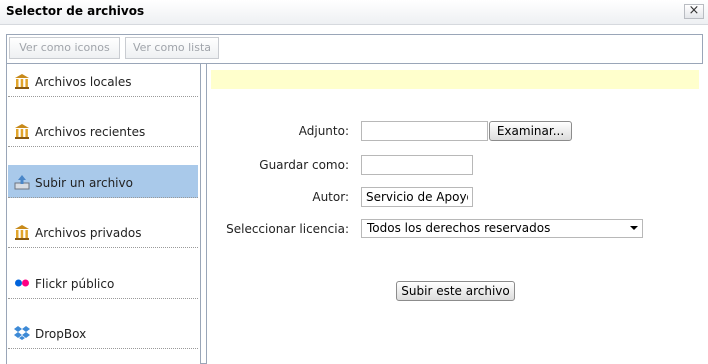 The image size is (708, 364). I want to click on view-as-list-button: Ver como lista, so click(172, 48).